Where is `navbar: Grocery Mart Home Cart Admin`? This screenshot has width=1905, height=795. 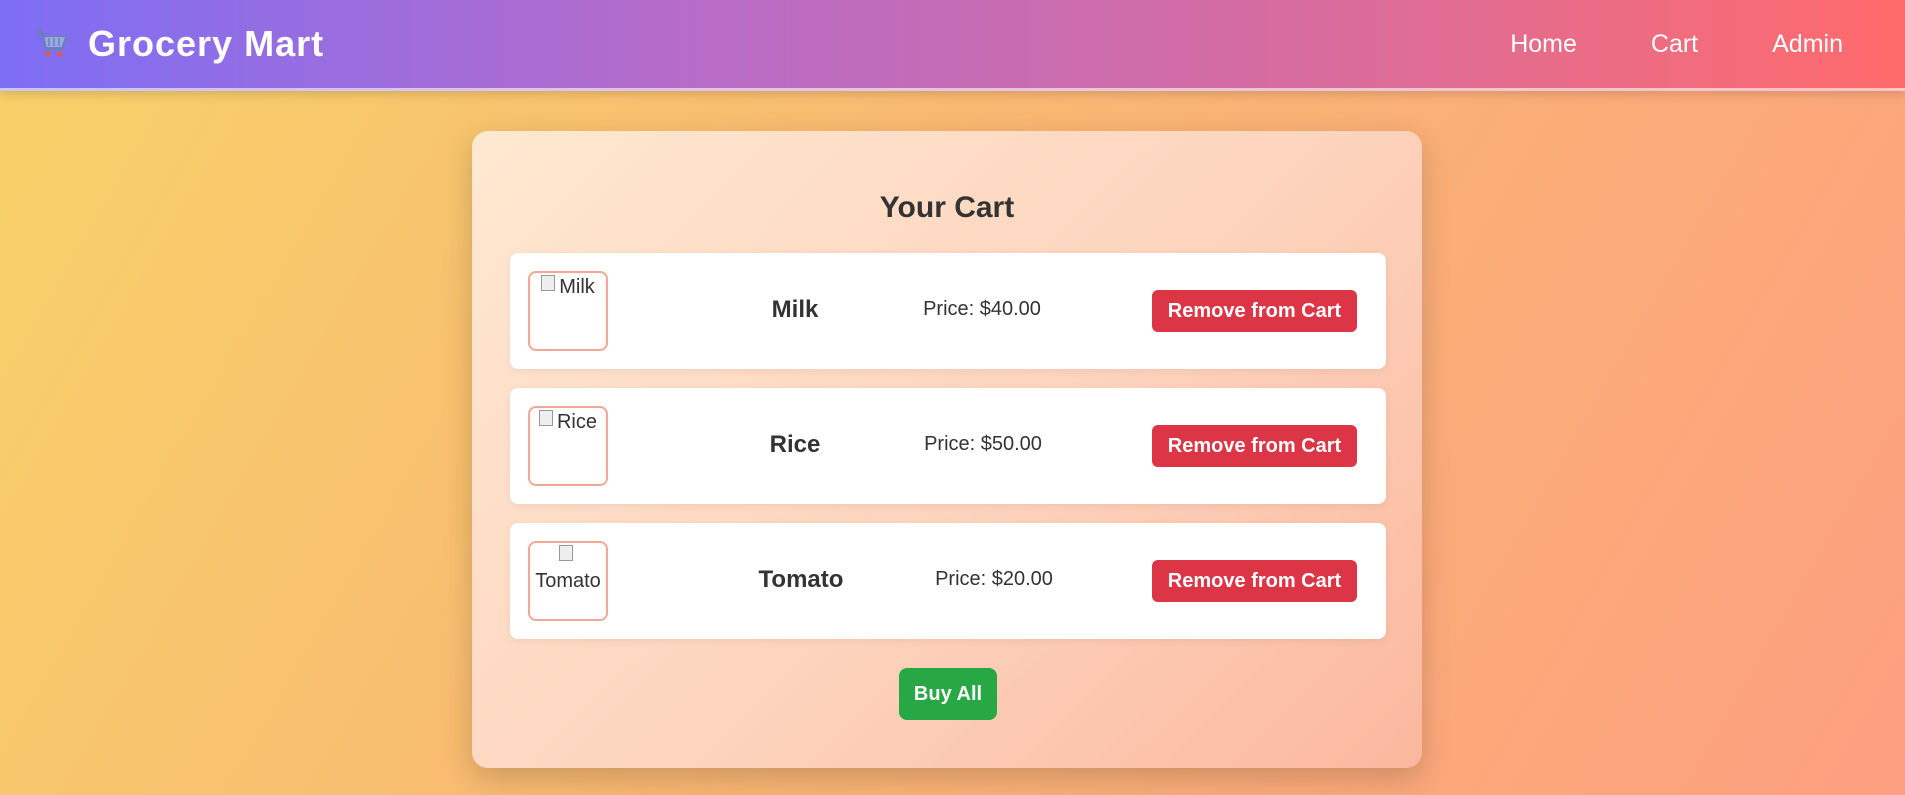
navbar: Grocery Mart Home Cart Admin is located at coordinates (952, 45).